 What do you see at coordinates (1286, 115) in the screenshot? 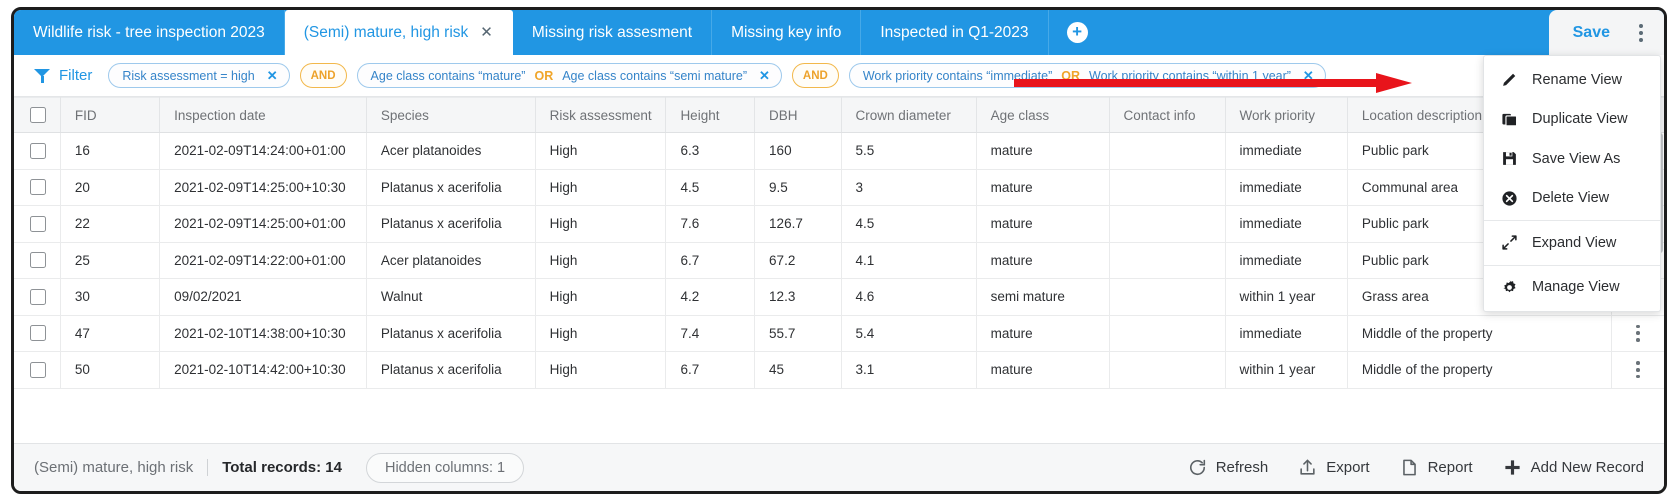
I see `column-header-work-priority: Work priority` at bounding box center [1286, 115].